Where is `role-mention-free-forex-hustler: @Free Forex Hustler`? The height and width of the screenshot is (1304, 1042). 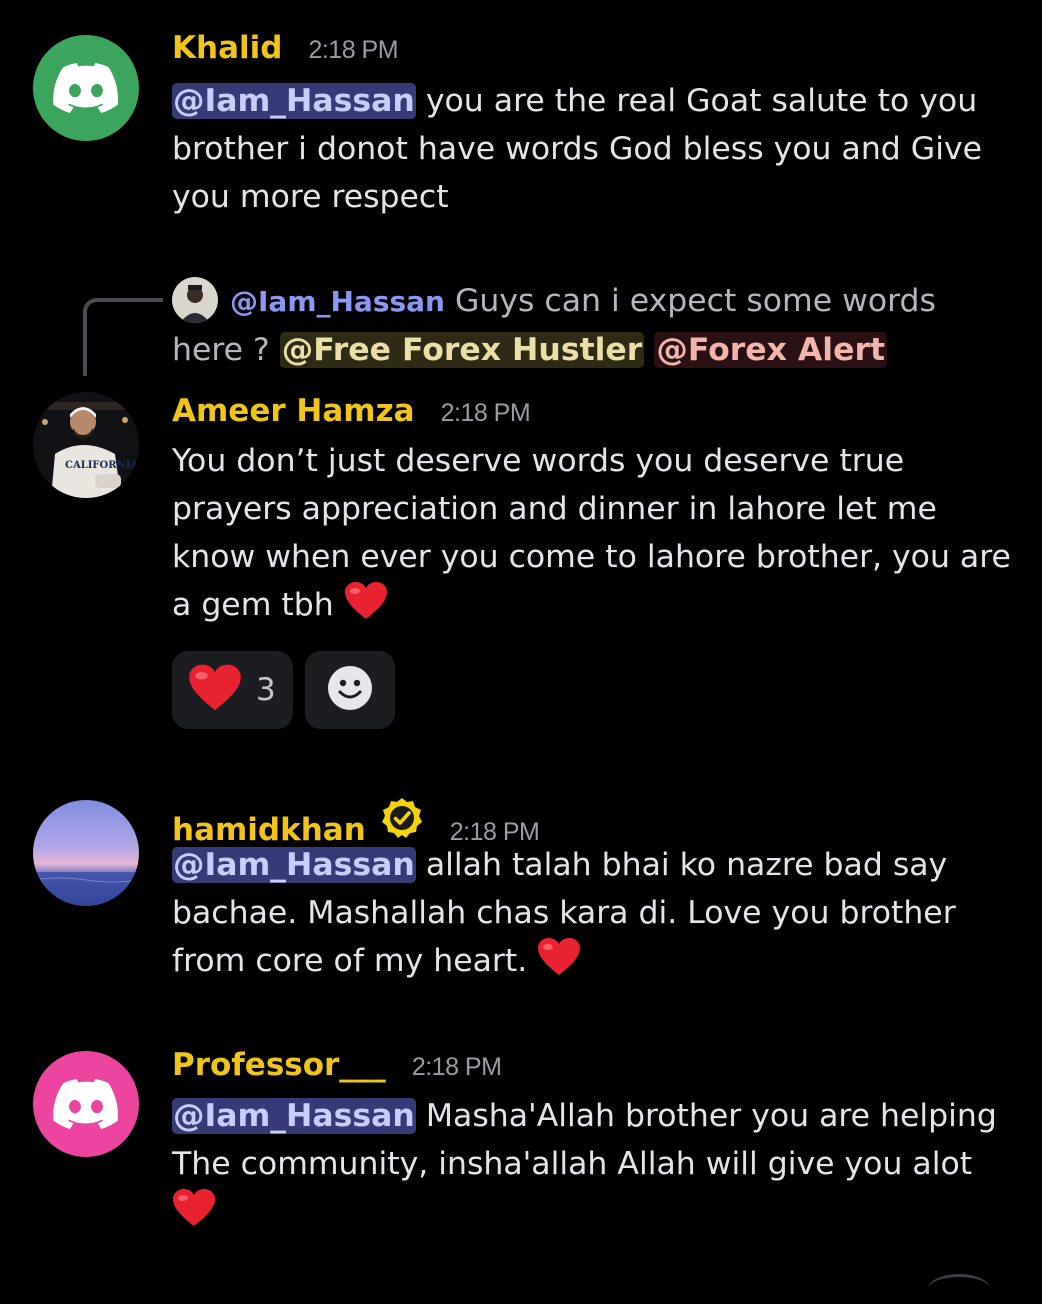 role-mention-free-forex-hustler: @Free Forex Hustler is located at coordinates (462, 350).